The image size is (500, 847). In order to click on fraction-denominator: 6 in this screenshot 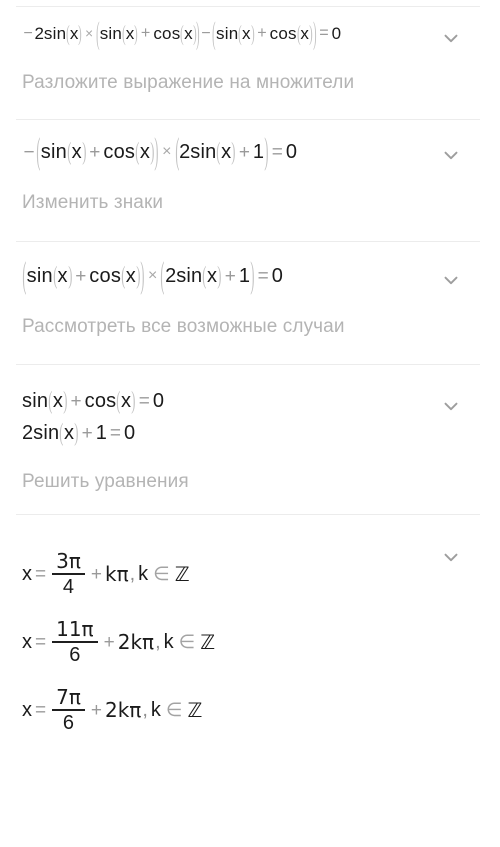, I will do `click(68, 723)`.